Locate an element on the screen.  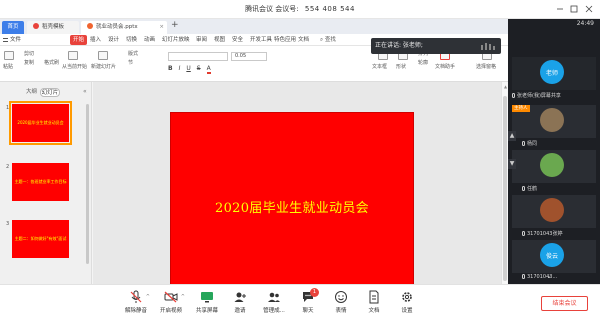
menu-transition: 切换 is located at coordinates (131, 40).